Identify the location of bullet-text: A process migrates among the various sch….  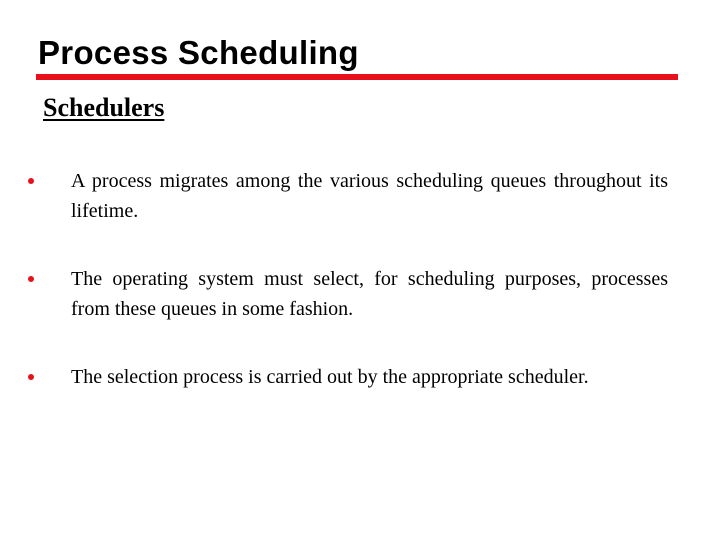
(369, 196).